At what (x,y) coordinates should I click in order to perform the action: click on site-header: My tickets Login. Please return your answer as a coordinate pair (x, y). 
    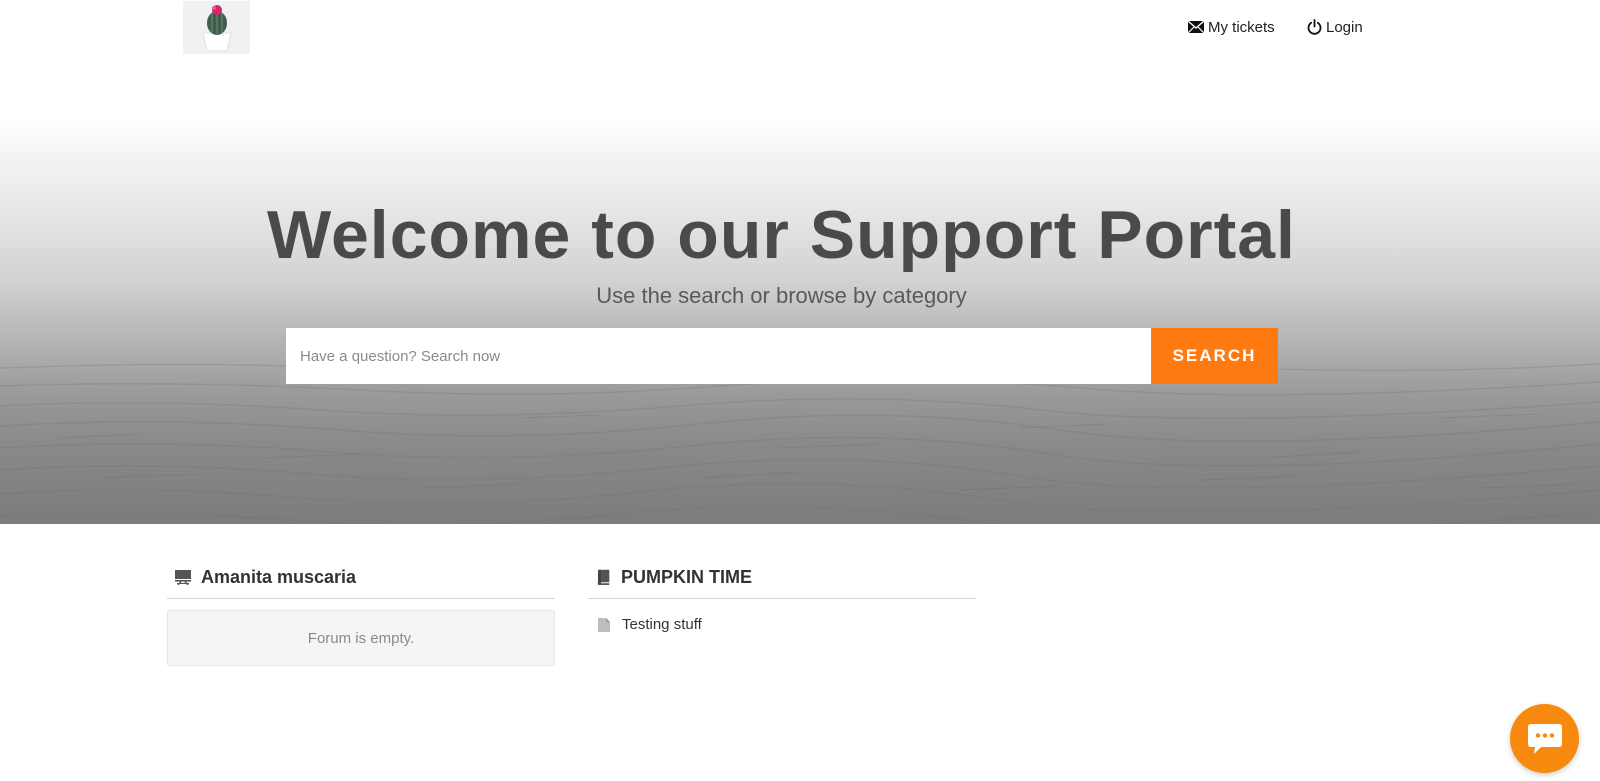
    Looking at the image, I should click on (800, 30).